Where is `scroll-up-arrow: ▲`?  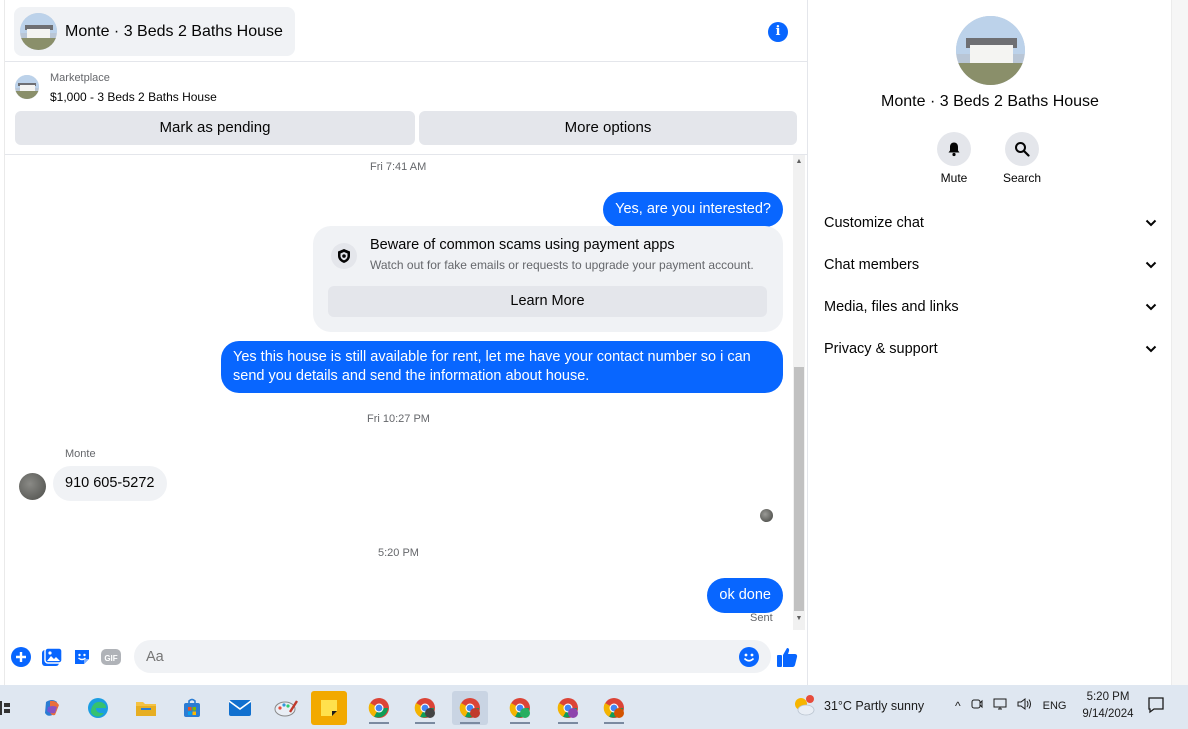
scroll-up-arrow: ▲ is located at coordinates (799, 161).